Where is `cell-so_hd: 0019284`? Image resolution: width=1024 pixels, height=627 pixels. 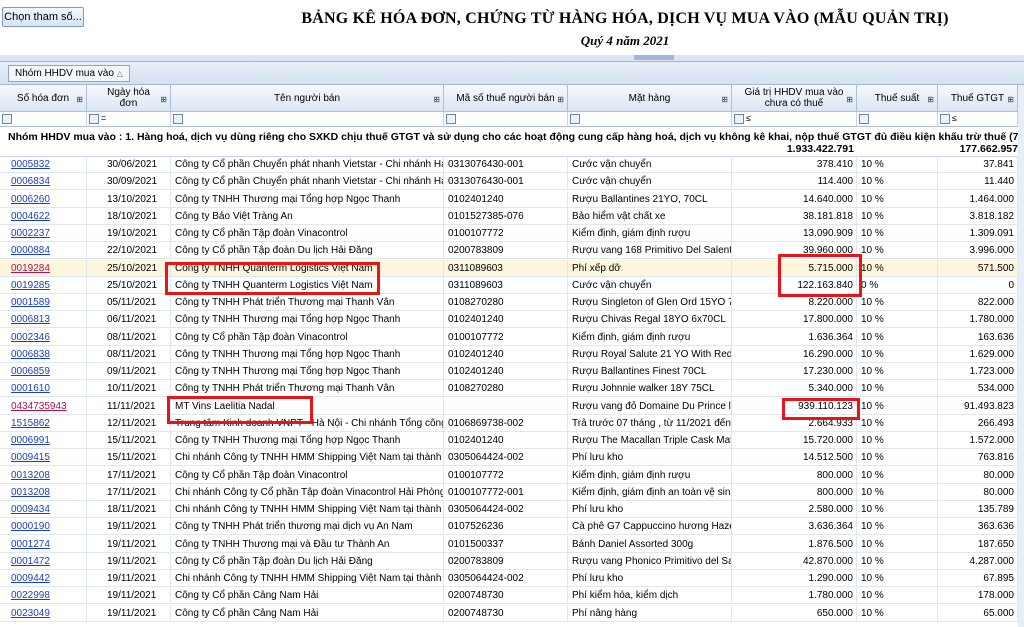
cell-so_hd: 0019284 is located at coordinates (43, 268).